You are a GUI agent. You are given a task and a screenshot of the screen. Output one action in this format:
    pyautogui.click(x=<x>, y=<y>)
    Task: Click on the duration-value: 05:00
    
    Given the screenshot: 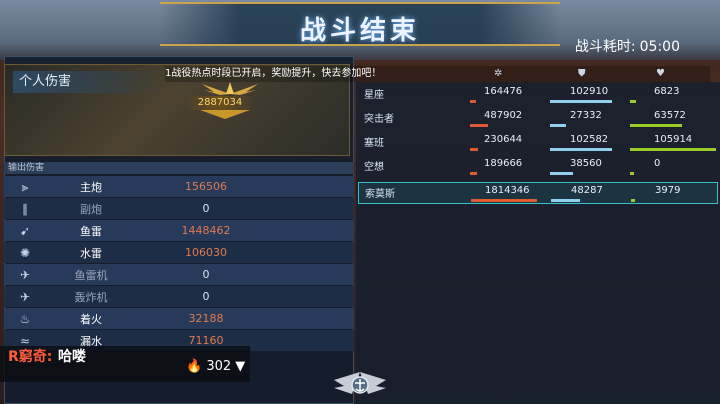 What is the action you would take?
    pyautogui.click(x=659, y=47)
    